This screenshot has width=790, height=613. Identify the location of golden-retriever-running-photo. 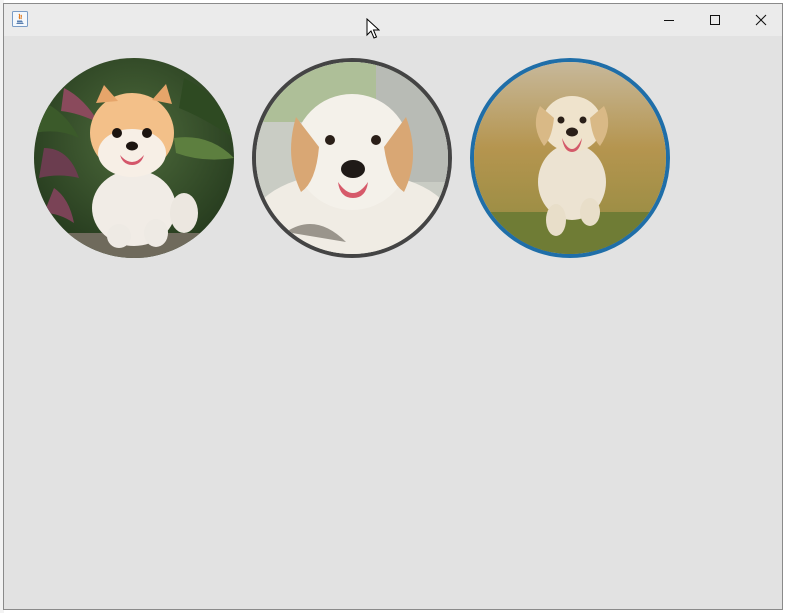
(570, 158).